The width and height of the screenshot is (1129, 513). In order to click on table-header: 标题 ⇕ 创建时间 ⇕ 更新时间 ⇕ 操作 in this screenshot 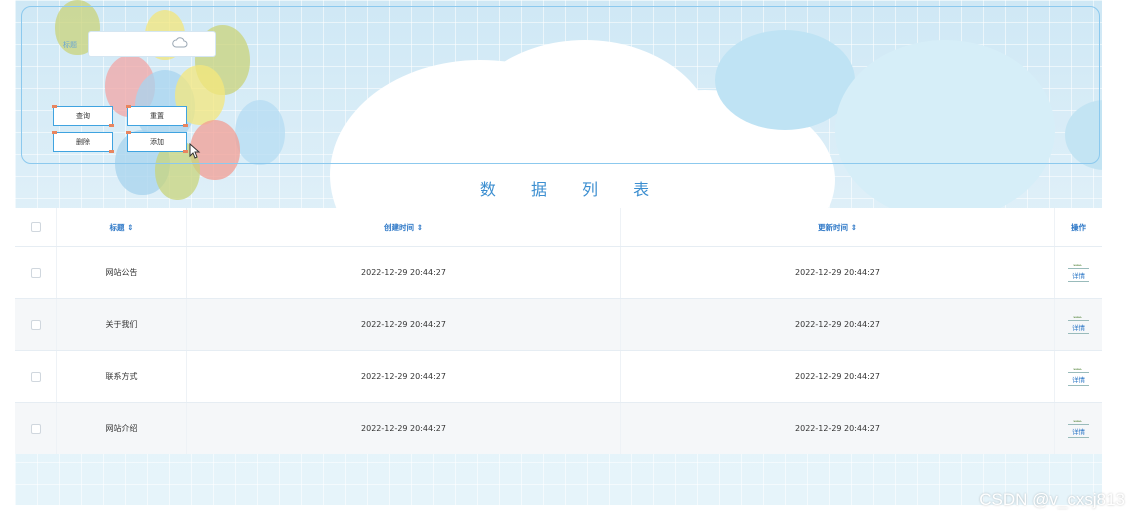, I will do `click(558, 227)`.